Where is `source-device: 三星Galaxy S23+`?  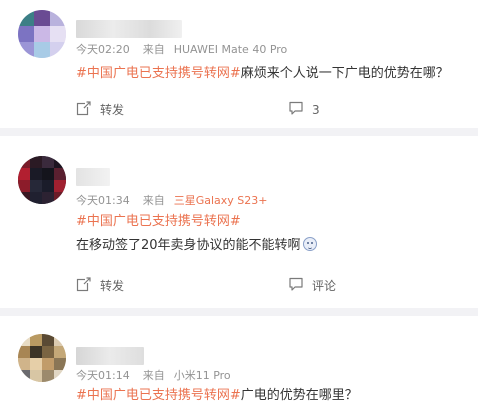
source-device: 三星Galaxy S23+ is located at coordinates (221, 200).